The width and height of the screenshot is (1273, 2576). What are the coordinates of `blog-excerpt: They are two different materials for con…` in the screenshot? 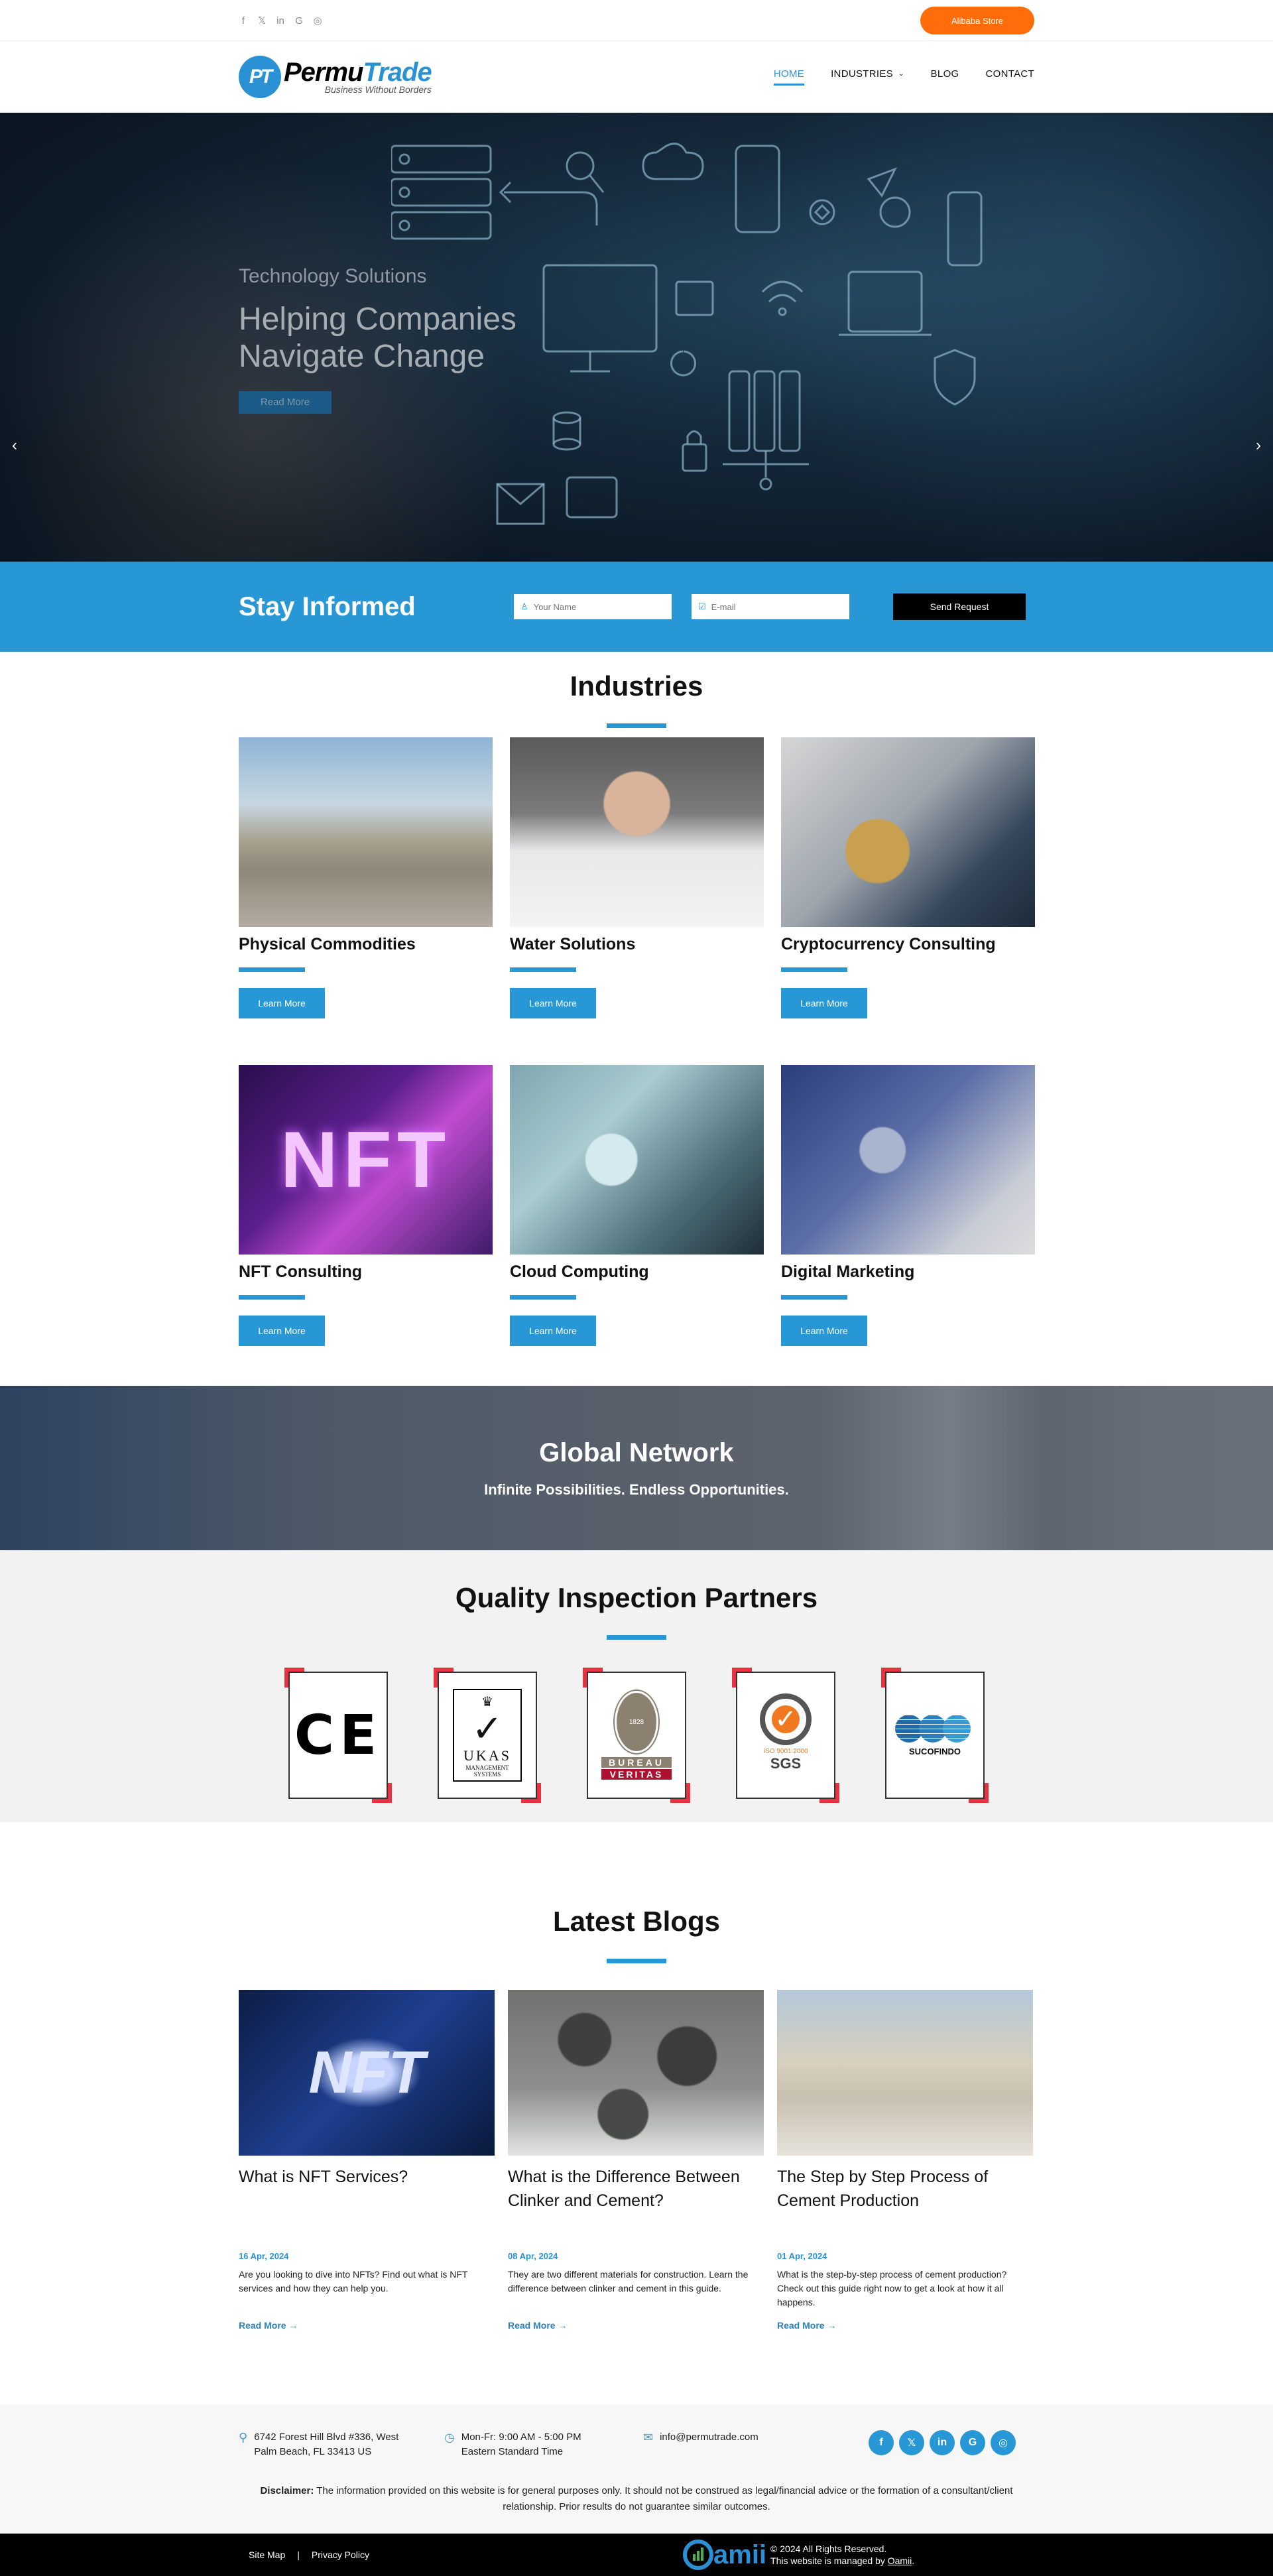 It's located at (628, 2281).